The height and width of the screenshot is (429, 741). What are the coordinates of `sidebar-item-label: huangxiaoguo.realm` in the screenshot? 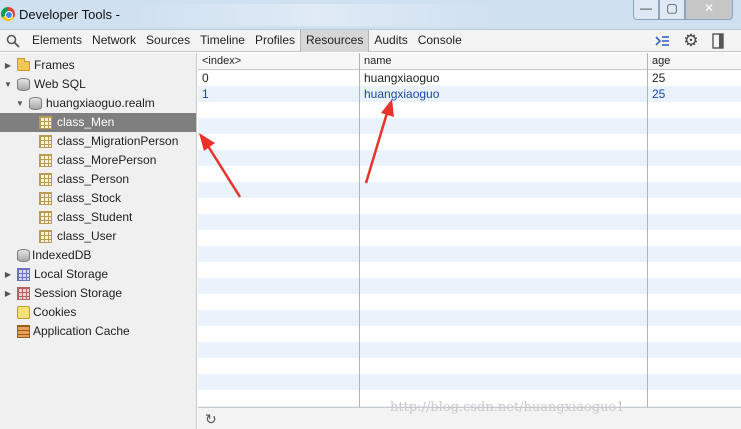 It's located at (100, 103).